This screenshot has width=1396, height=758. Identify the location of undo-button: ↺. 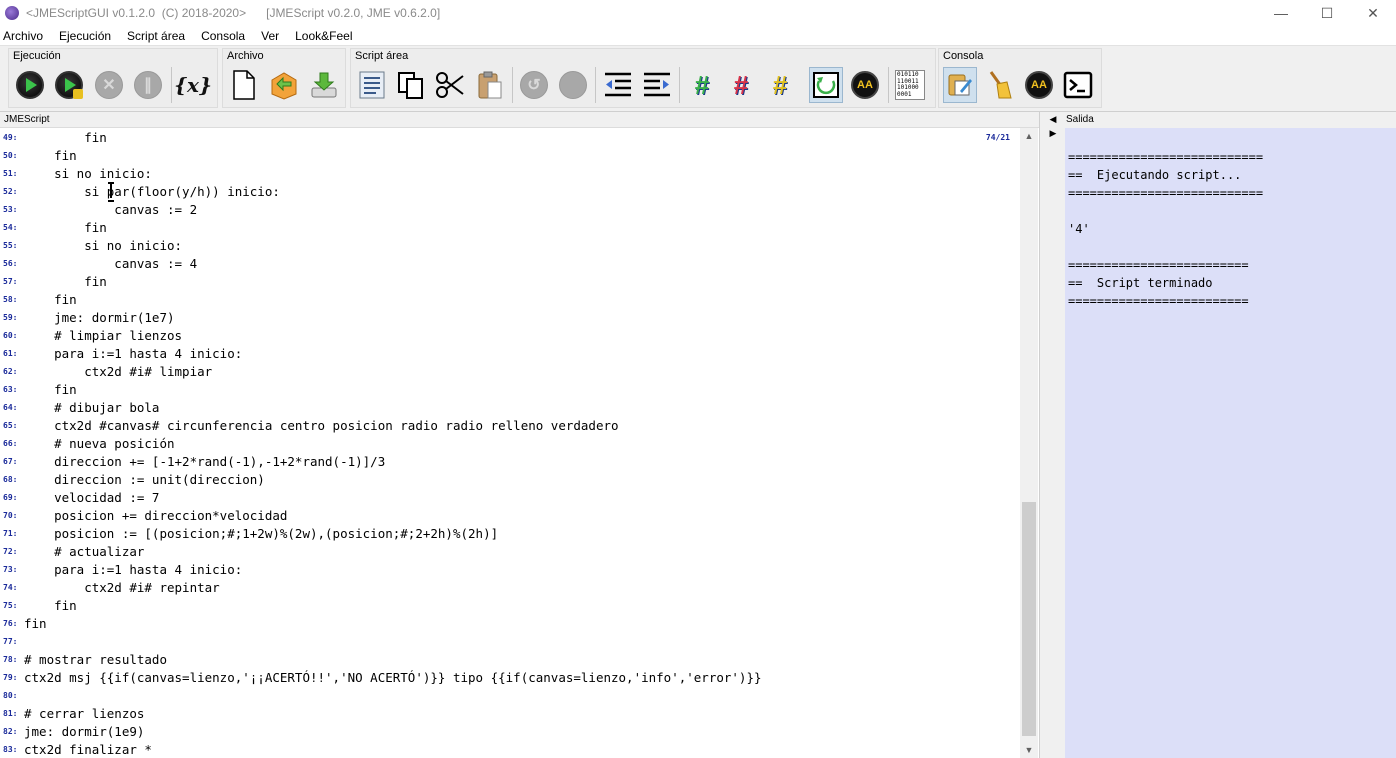
(534, 85).